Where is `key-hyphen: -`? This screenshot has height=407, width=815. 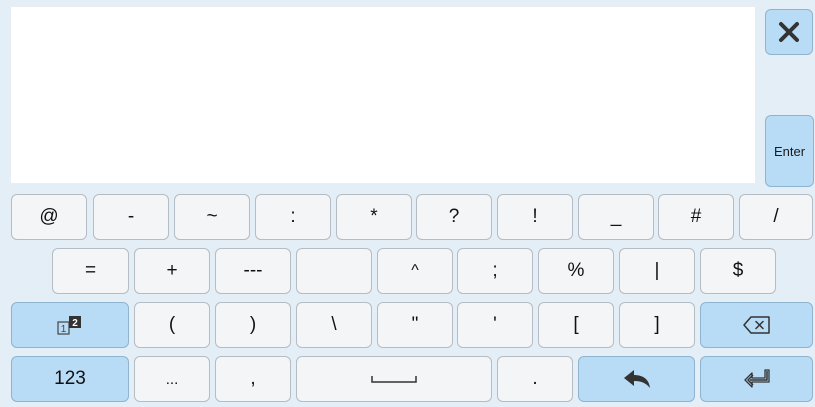
key-hyphen: - is located at coordinates (131, 217).